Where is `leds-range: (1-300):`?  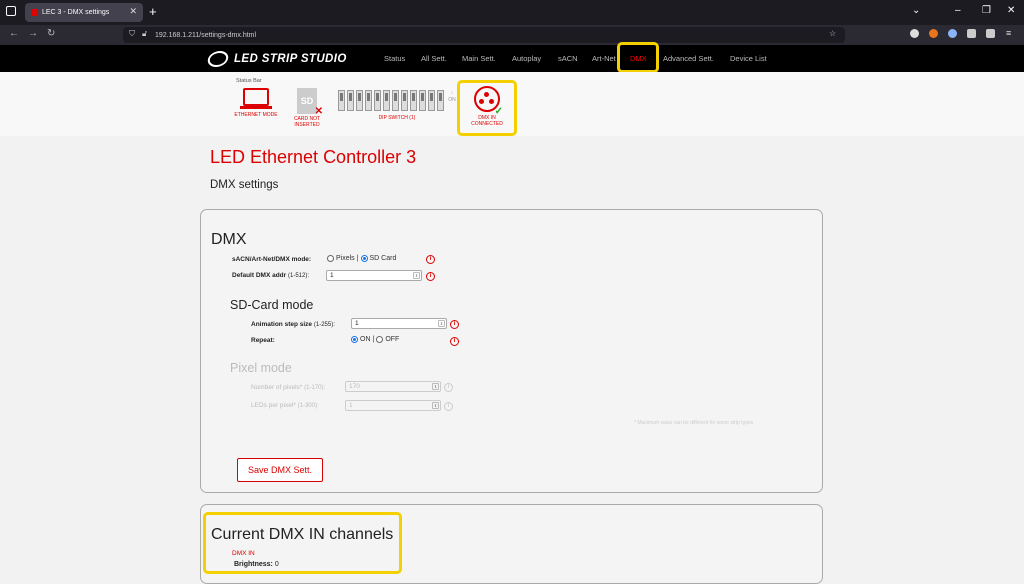 leds-range: (1-300): is located at coordinates (308, 406).